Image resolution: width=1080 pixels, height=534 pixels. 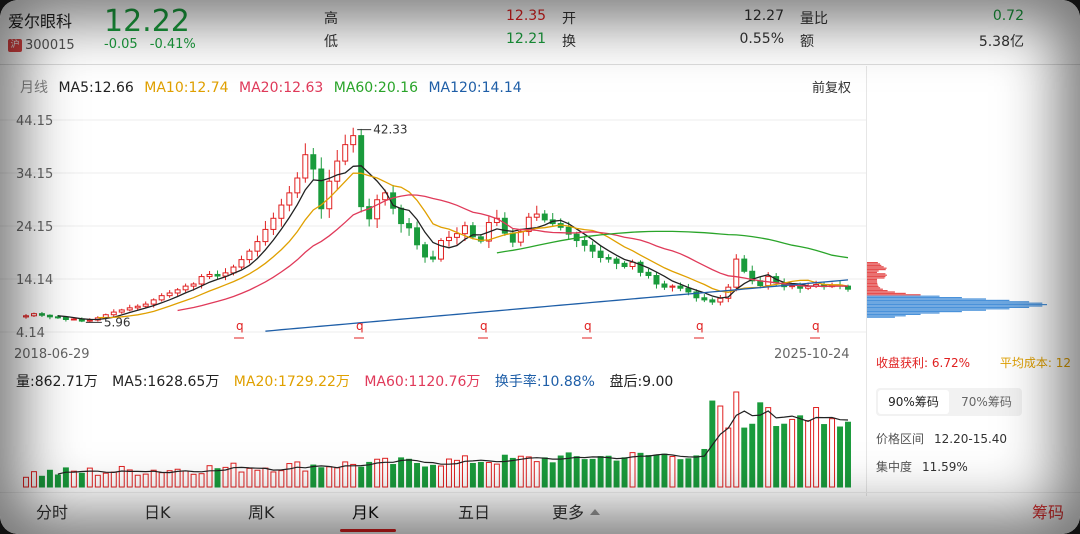 I want to click on price-range-row: 价格区间 12.20-15.40, so click(x=941, y=438).